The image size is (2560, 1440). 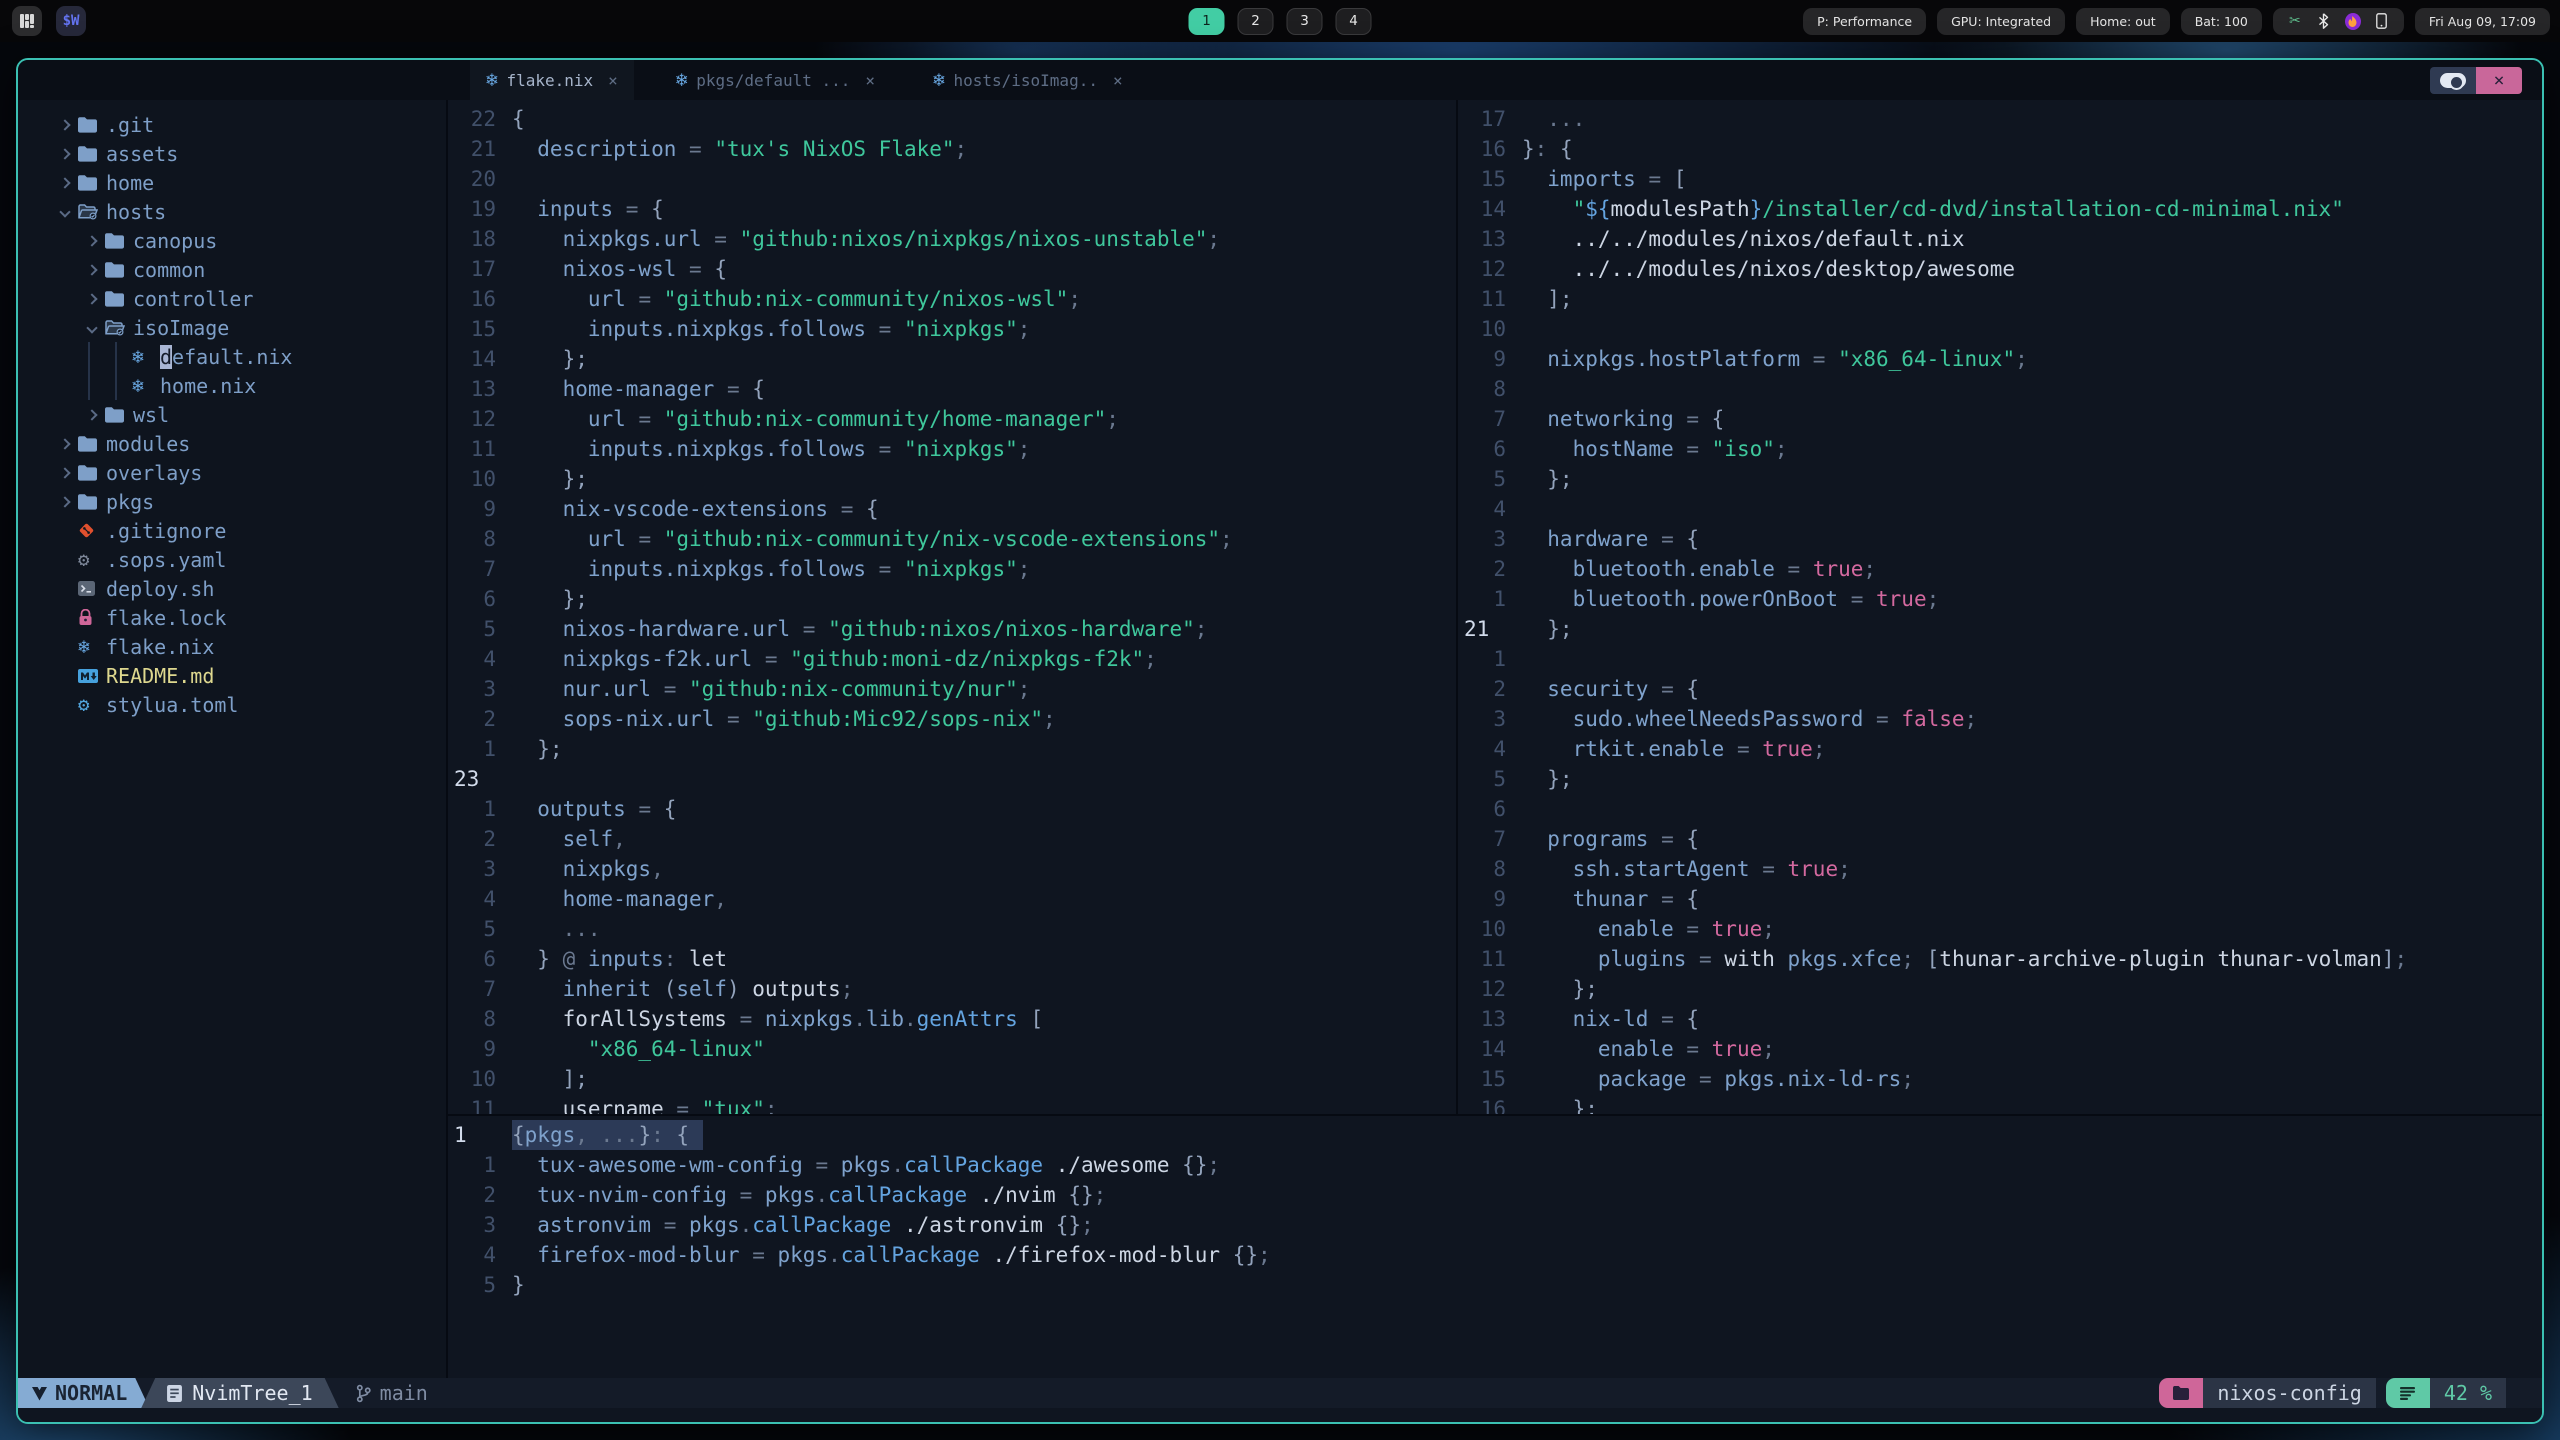 What do you see at coordinates (232, 153) in the screenshot?
I see `tree-item-assets: assets` at bounding box center [232, 153].